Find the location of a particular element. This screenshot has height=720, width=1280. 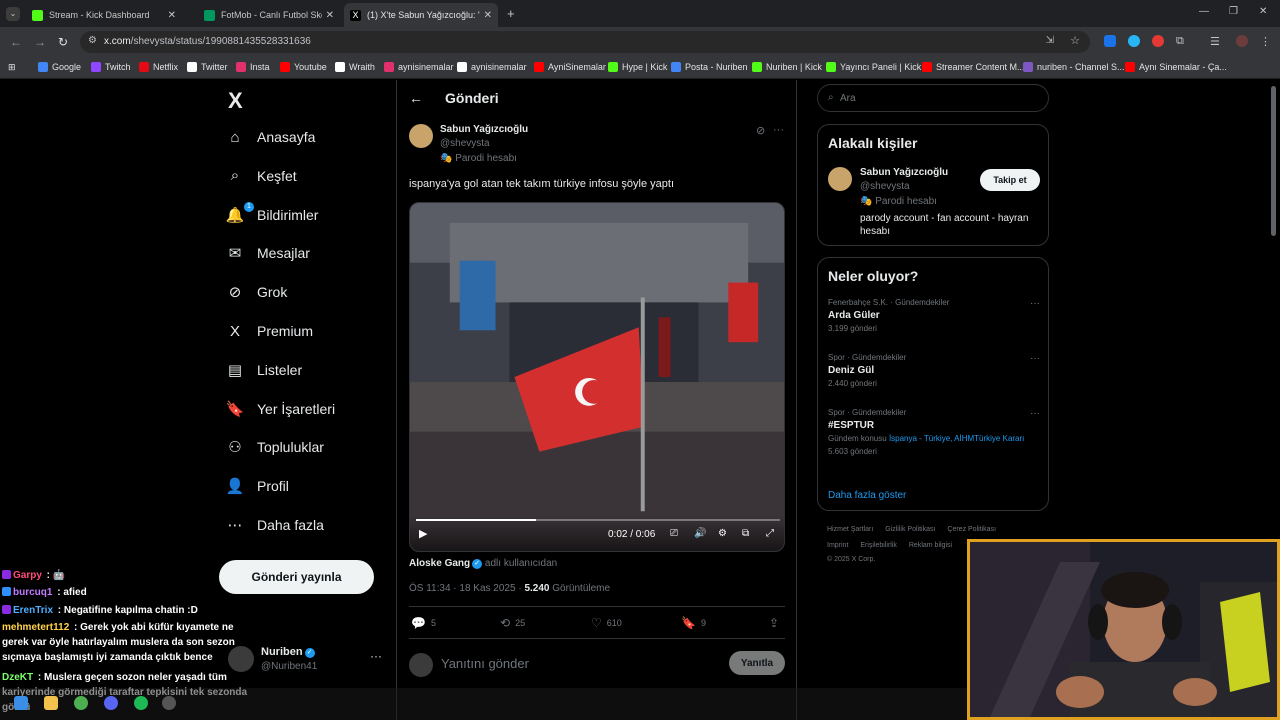

related-handle: @shevysta is located at coordinates (885, 186).